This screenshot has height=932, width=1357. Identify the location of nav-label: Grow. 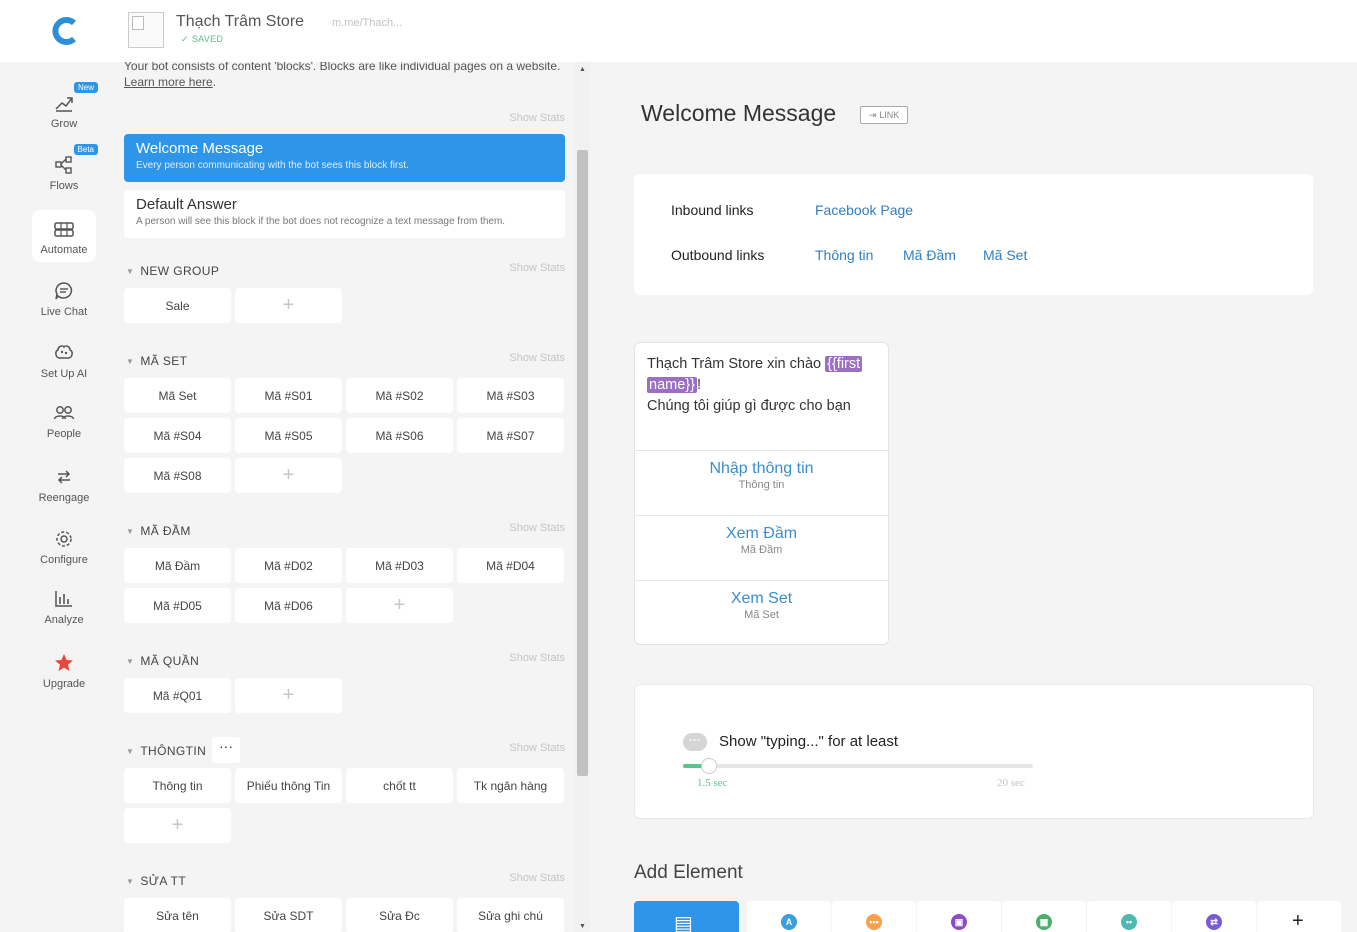
(64, 124).